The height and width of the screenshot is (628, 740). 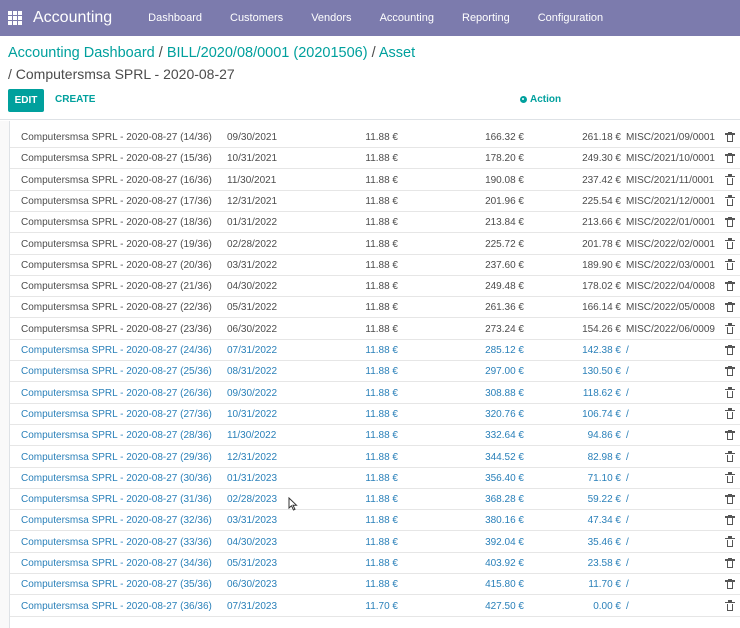 What do you see at coordinates (72, 18) in the screenshot?
I see `app-name: Accounting` at bounding box center [72, 18].